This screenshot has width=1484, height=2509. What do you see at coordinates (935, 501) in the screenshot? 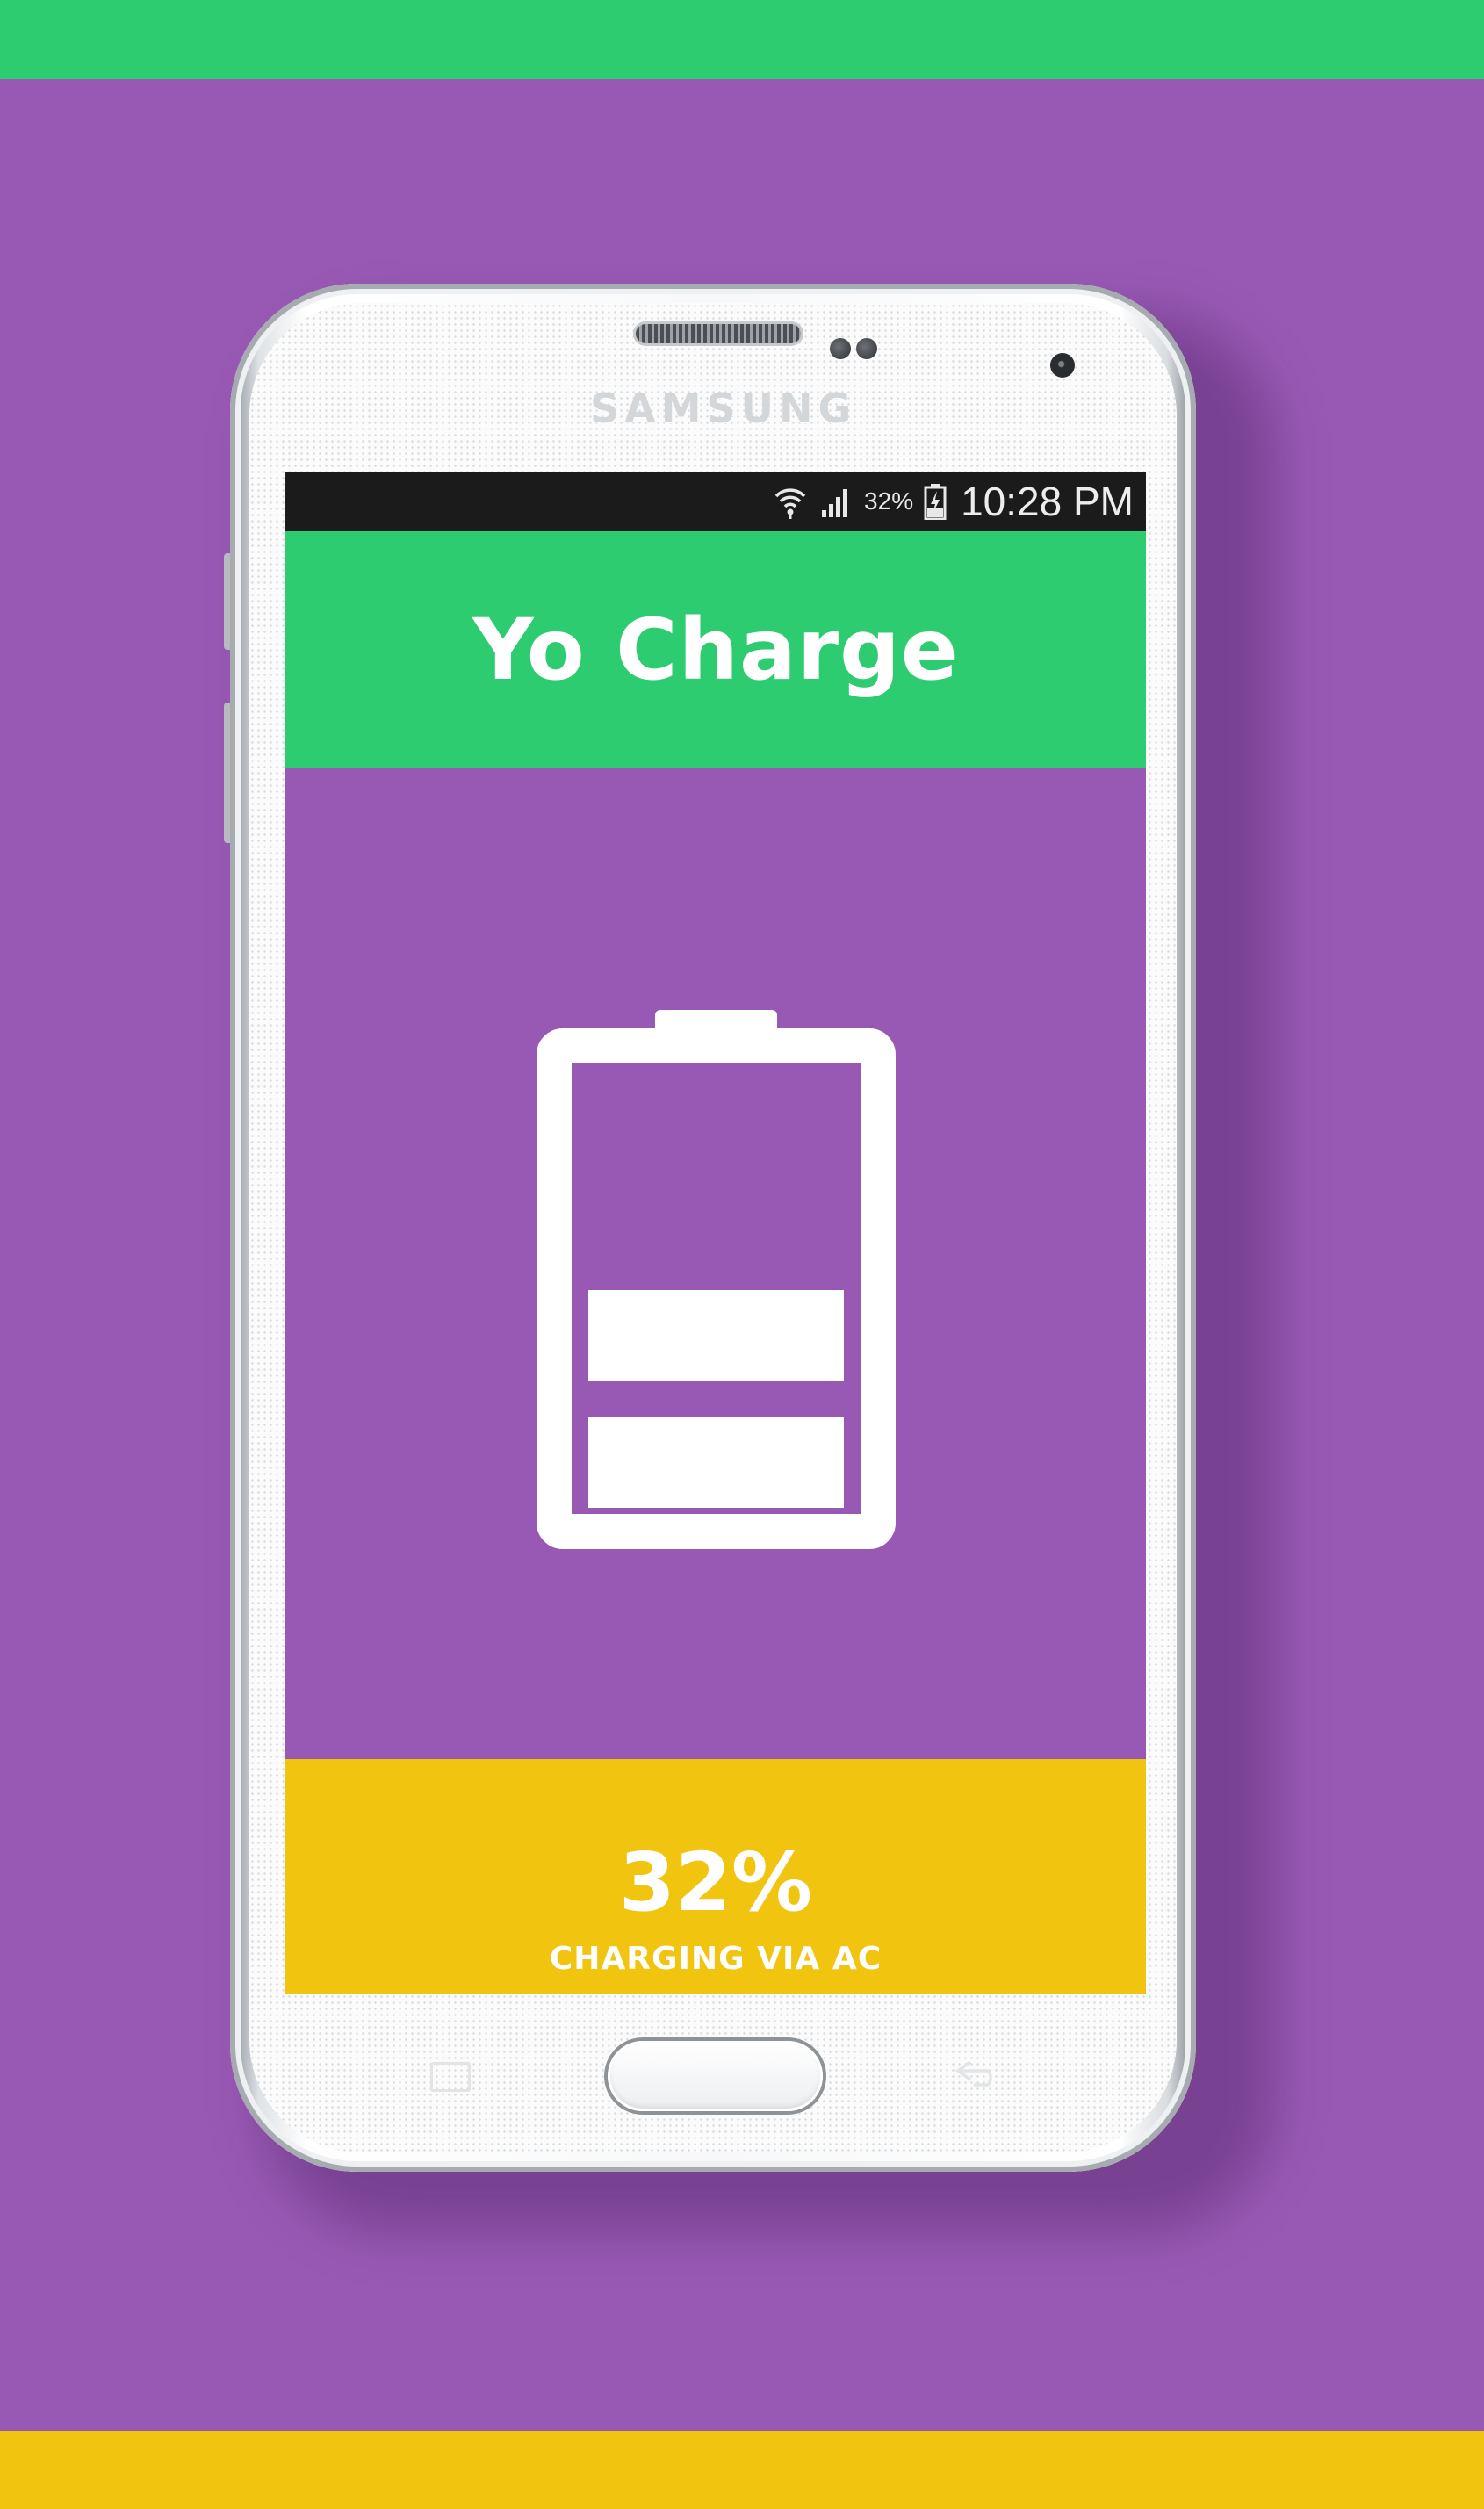
I see `battery-charging-icon` at bounding box center [935, 501].